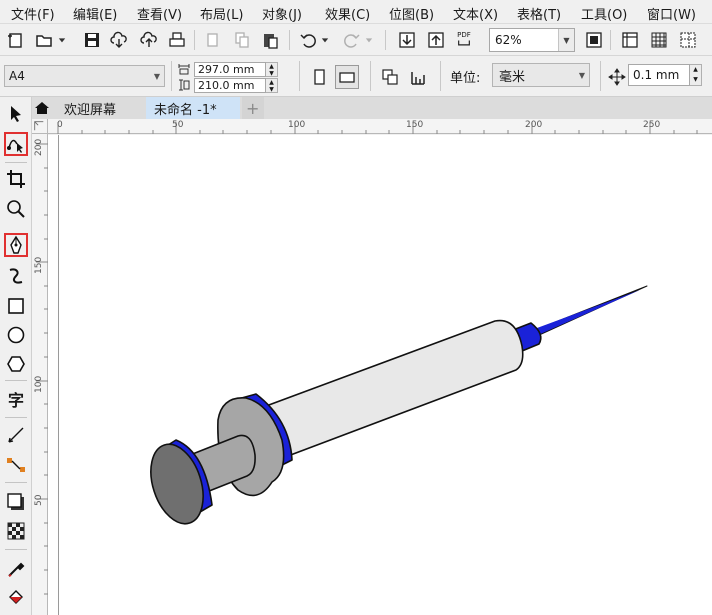 This screenshot has height=615, width=712. What do you see at coordinates (84, 76) in the screenshot?
I see `page-size-select: A4 ▼` at bounding box center [84, 76].